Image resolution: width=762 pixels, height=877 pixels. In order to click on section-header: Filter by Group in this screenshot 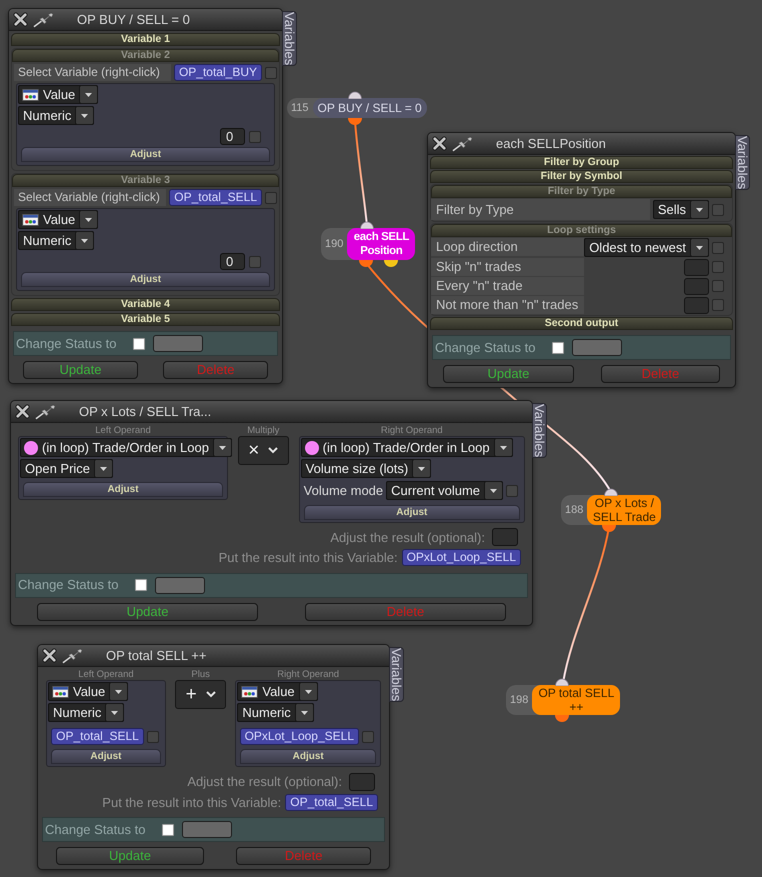, I will do `click(581, 162)`.